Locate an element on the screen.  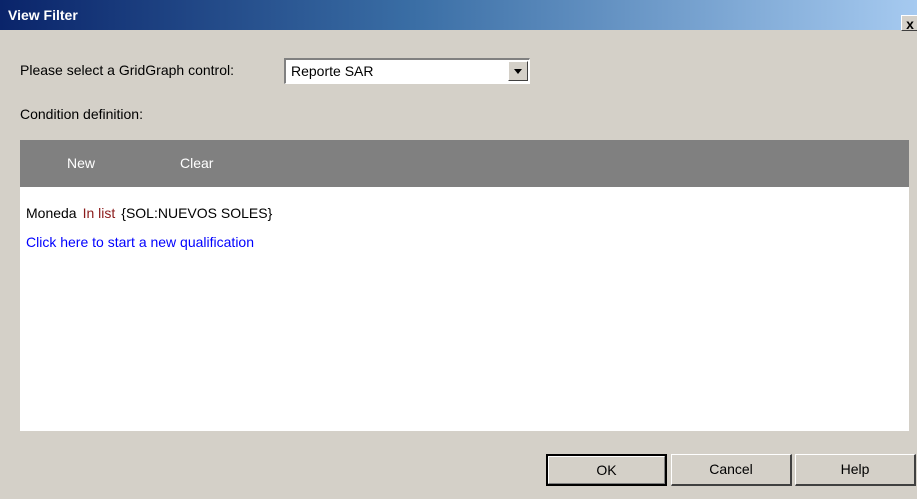
condition-value: {SOL:NUEVOS SOLES} is located at coordinates (196, 213).